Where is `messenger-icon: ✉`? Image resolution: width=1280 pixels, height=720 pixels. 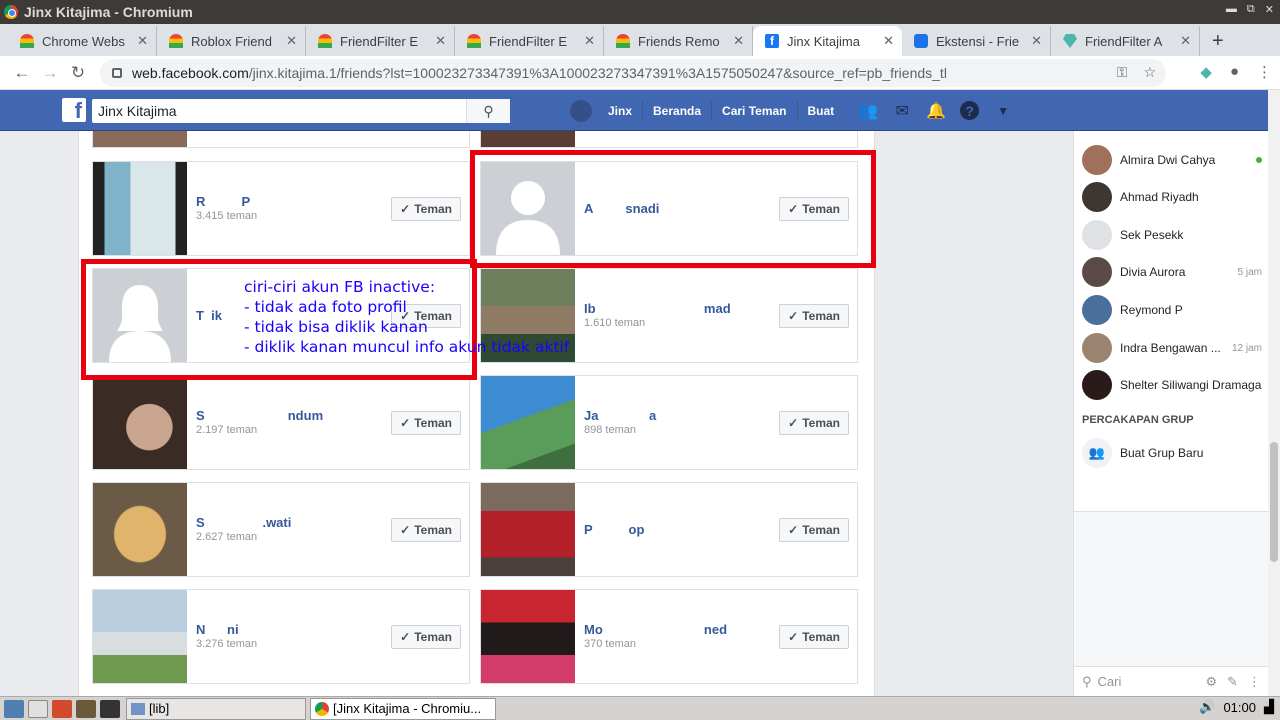 messenger-icon: ✉ is located at coordinates (902, 111).